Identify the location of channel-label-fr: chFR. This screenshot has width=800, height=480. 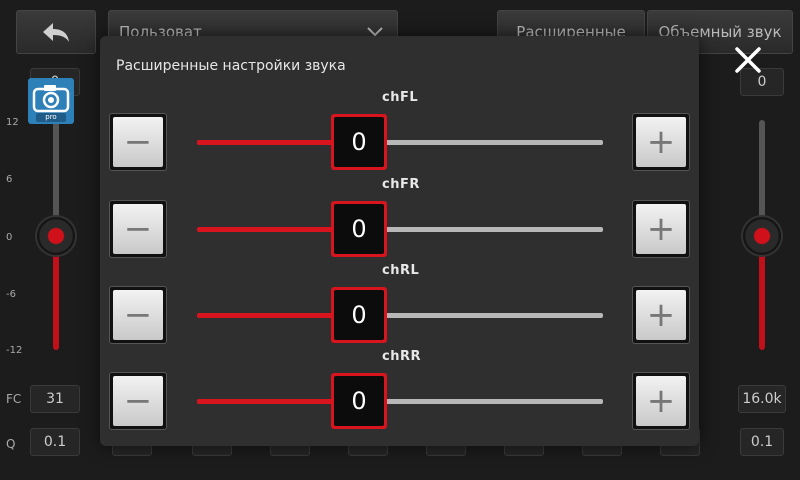
(401, 184).